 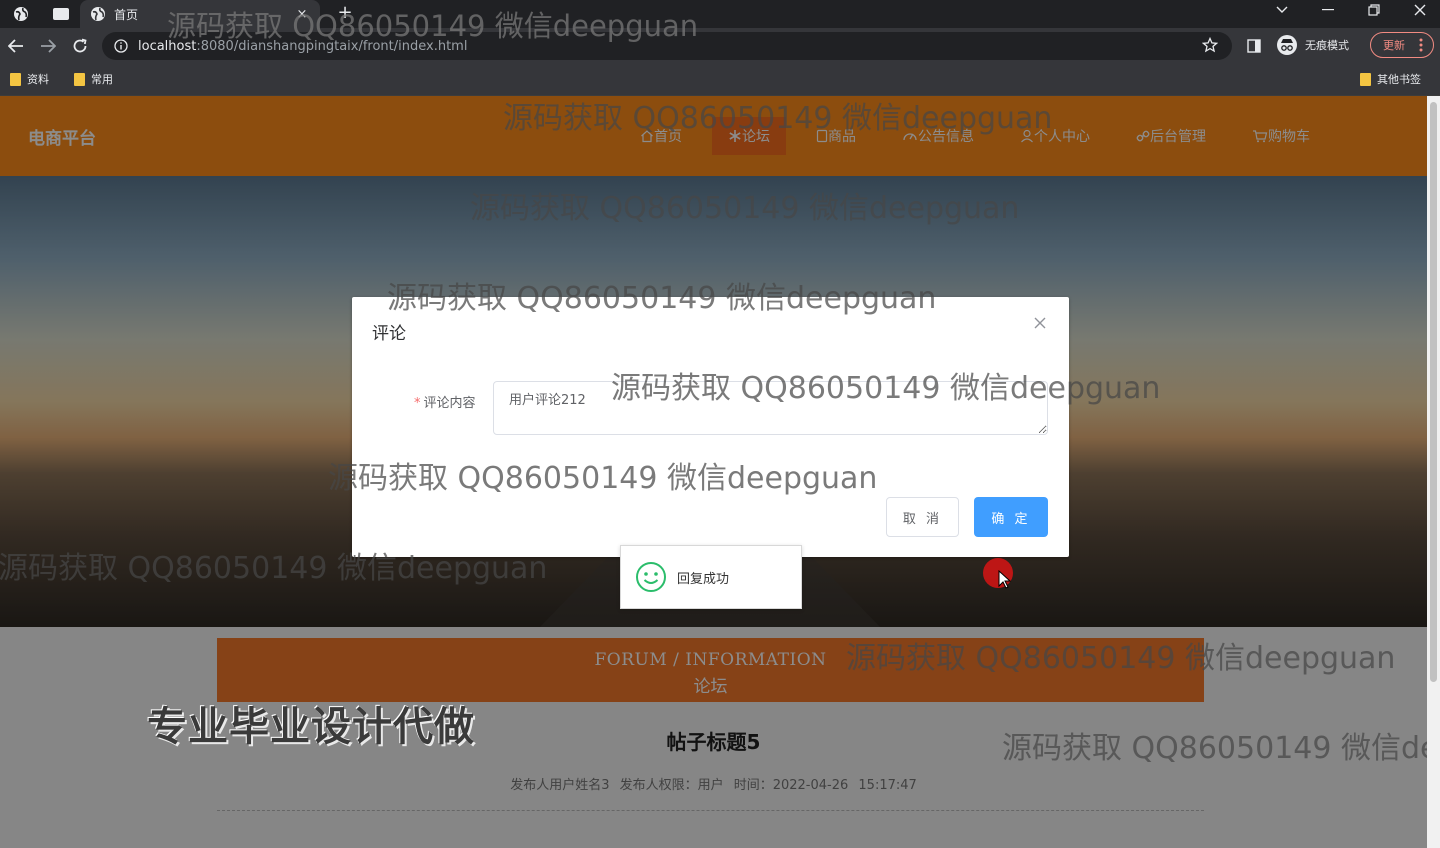 What do you see at coordinates (121, 46) in the screenshot?
I see `info-icon` at bounding box center [121, 46].